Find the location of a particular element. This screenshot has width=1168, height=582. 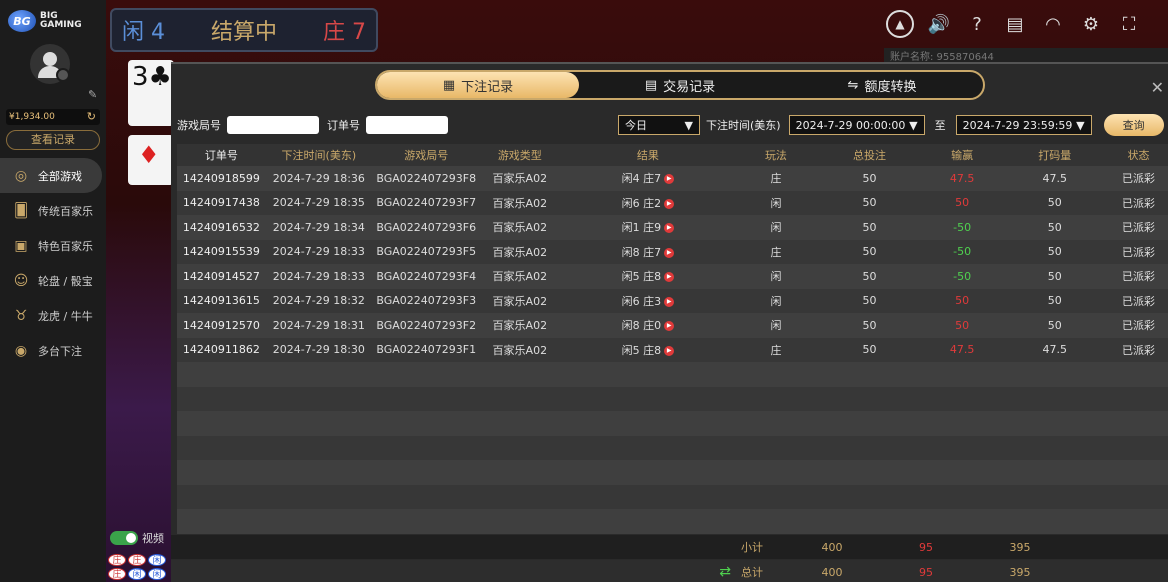

column-header: 总投注 is located at coordinates (869, 155).